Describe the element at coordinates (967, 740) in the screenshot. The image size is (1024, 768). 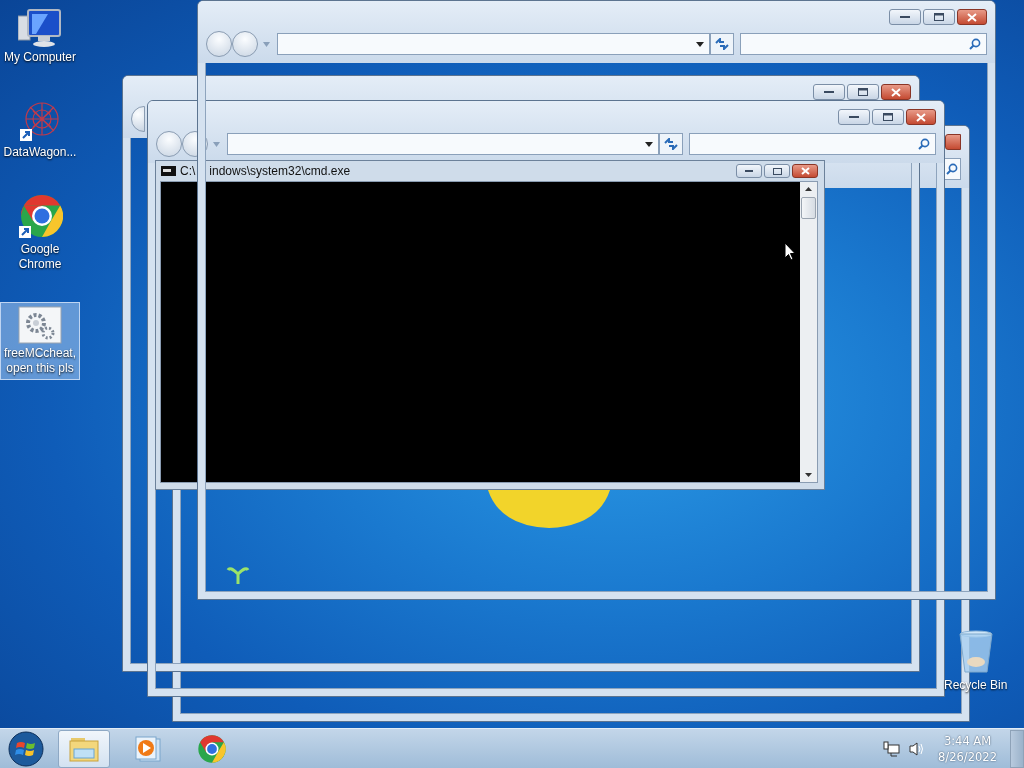
I see `time-text: 3:44 AM` at that location.